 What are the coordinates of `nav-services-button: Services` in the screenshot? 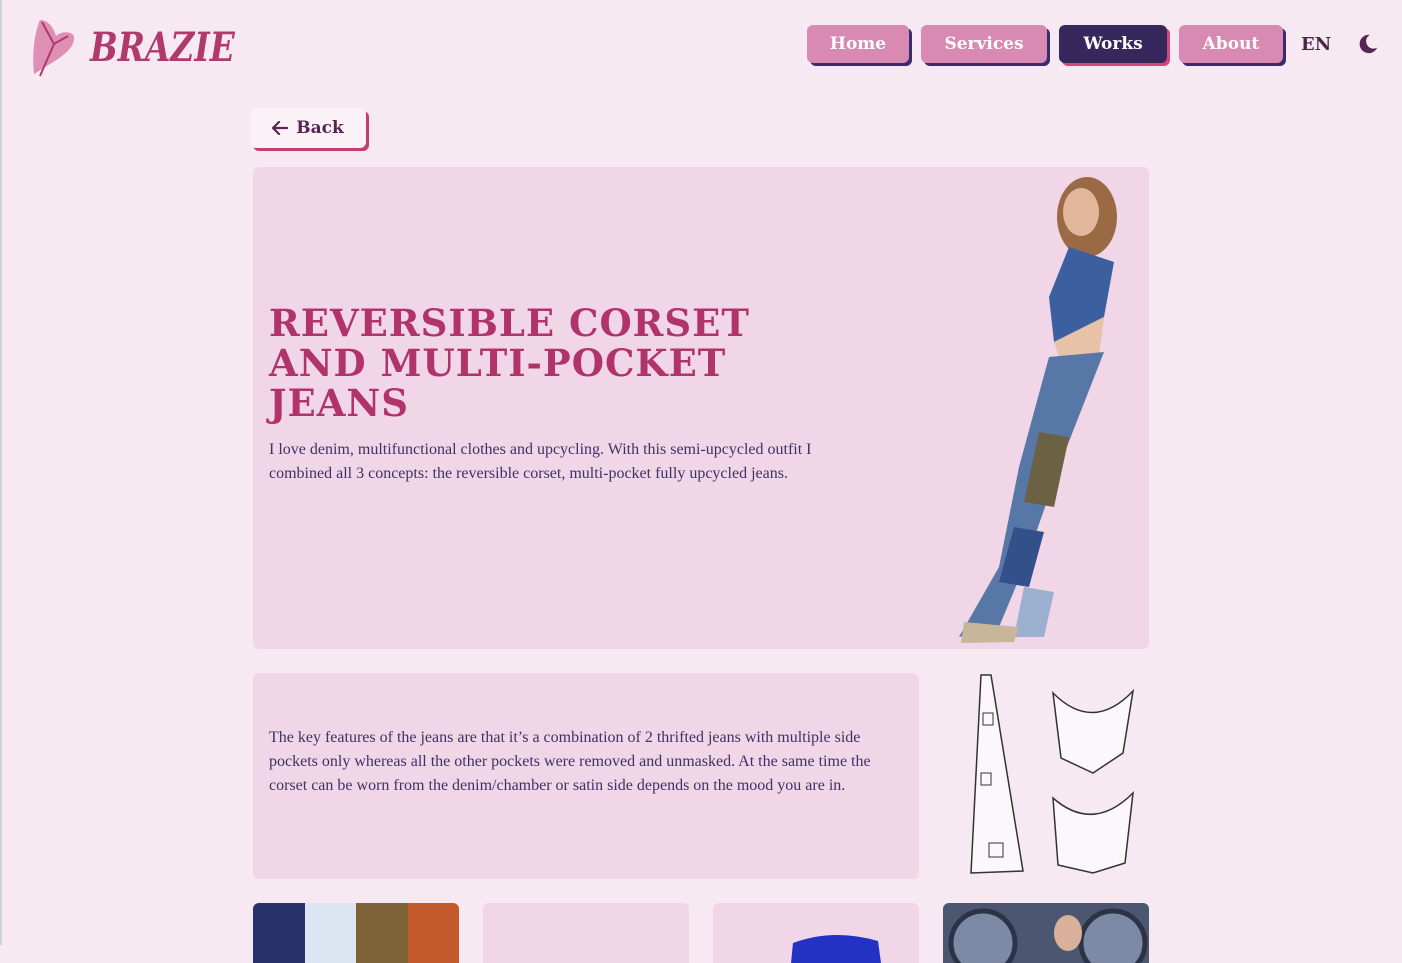 It's located at (984, 44).